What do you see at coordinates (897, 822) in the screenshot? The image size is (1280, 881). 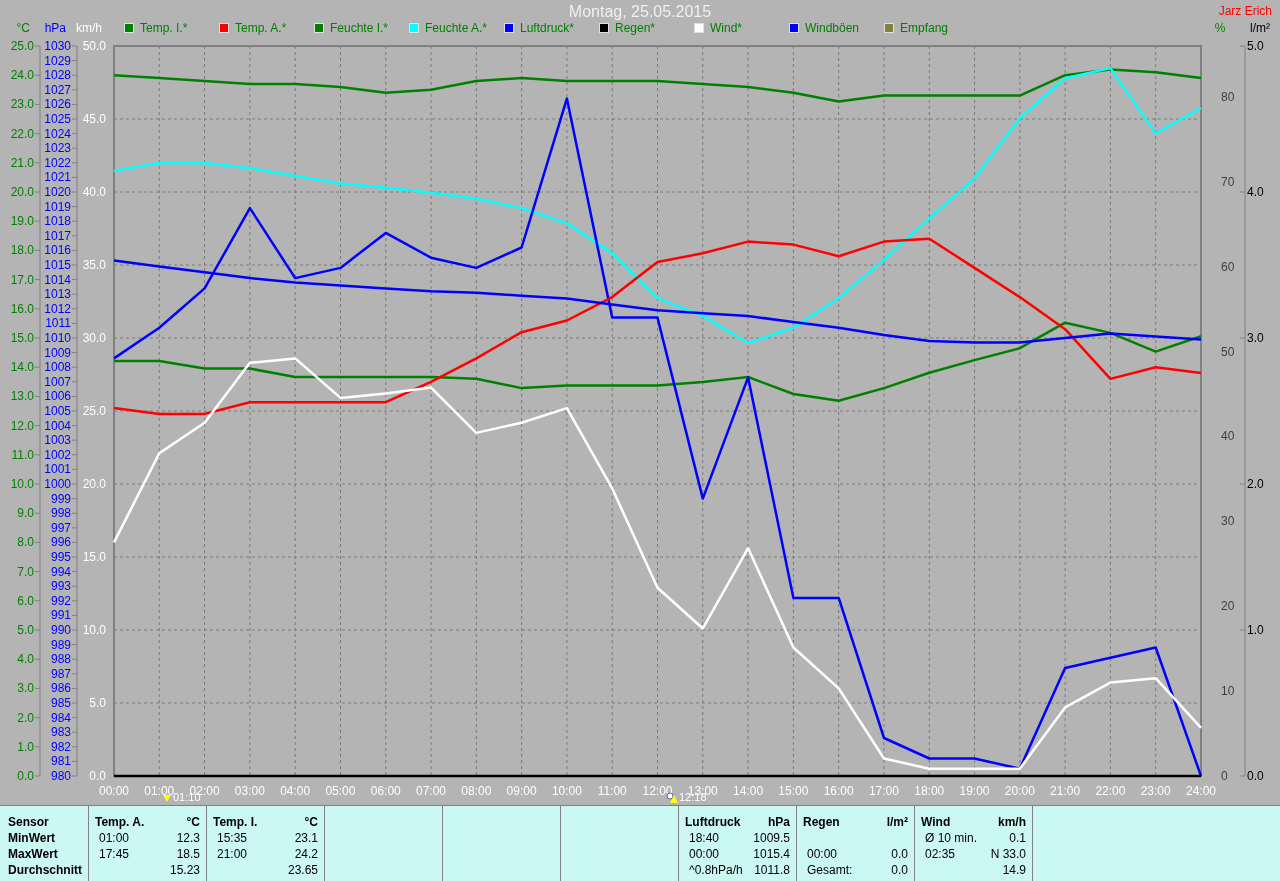 I see `unit-label: l/m²` at bounding box center [897, 822].